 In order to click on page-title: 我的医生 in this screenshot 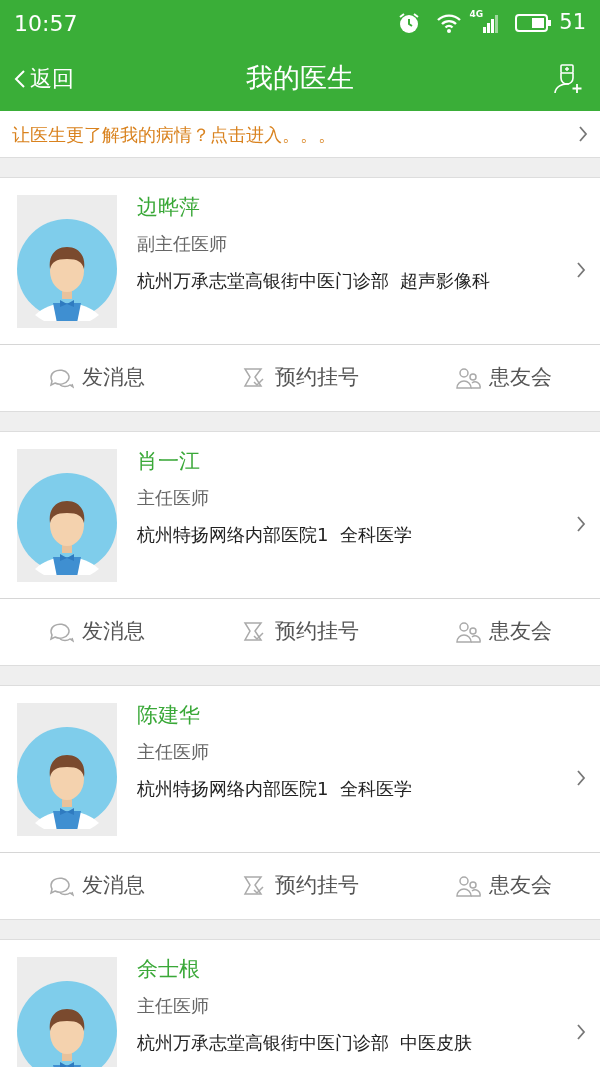, I will do `click(300, 78)`.